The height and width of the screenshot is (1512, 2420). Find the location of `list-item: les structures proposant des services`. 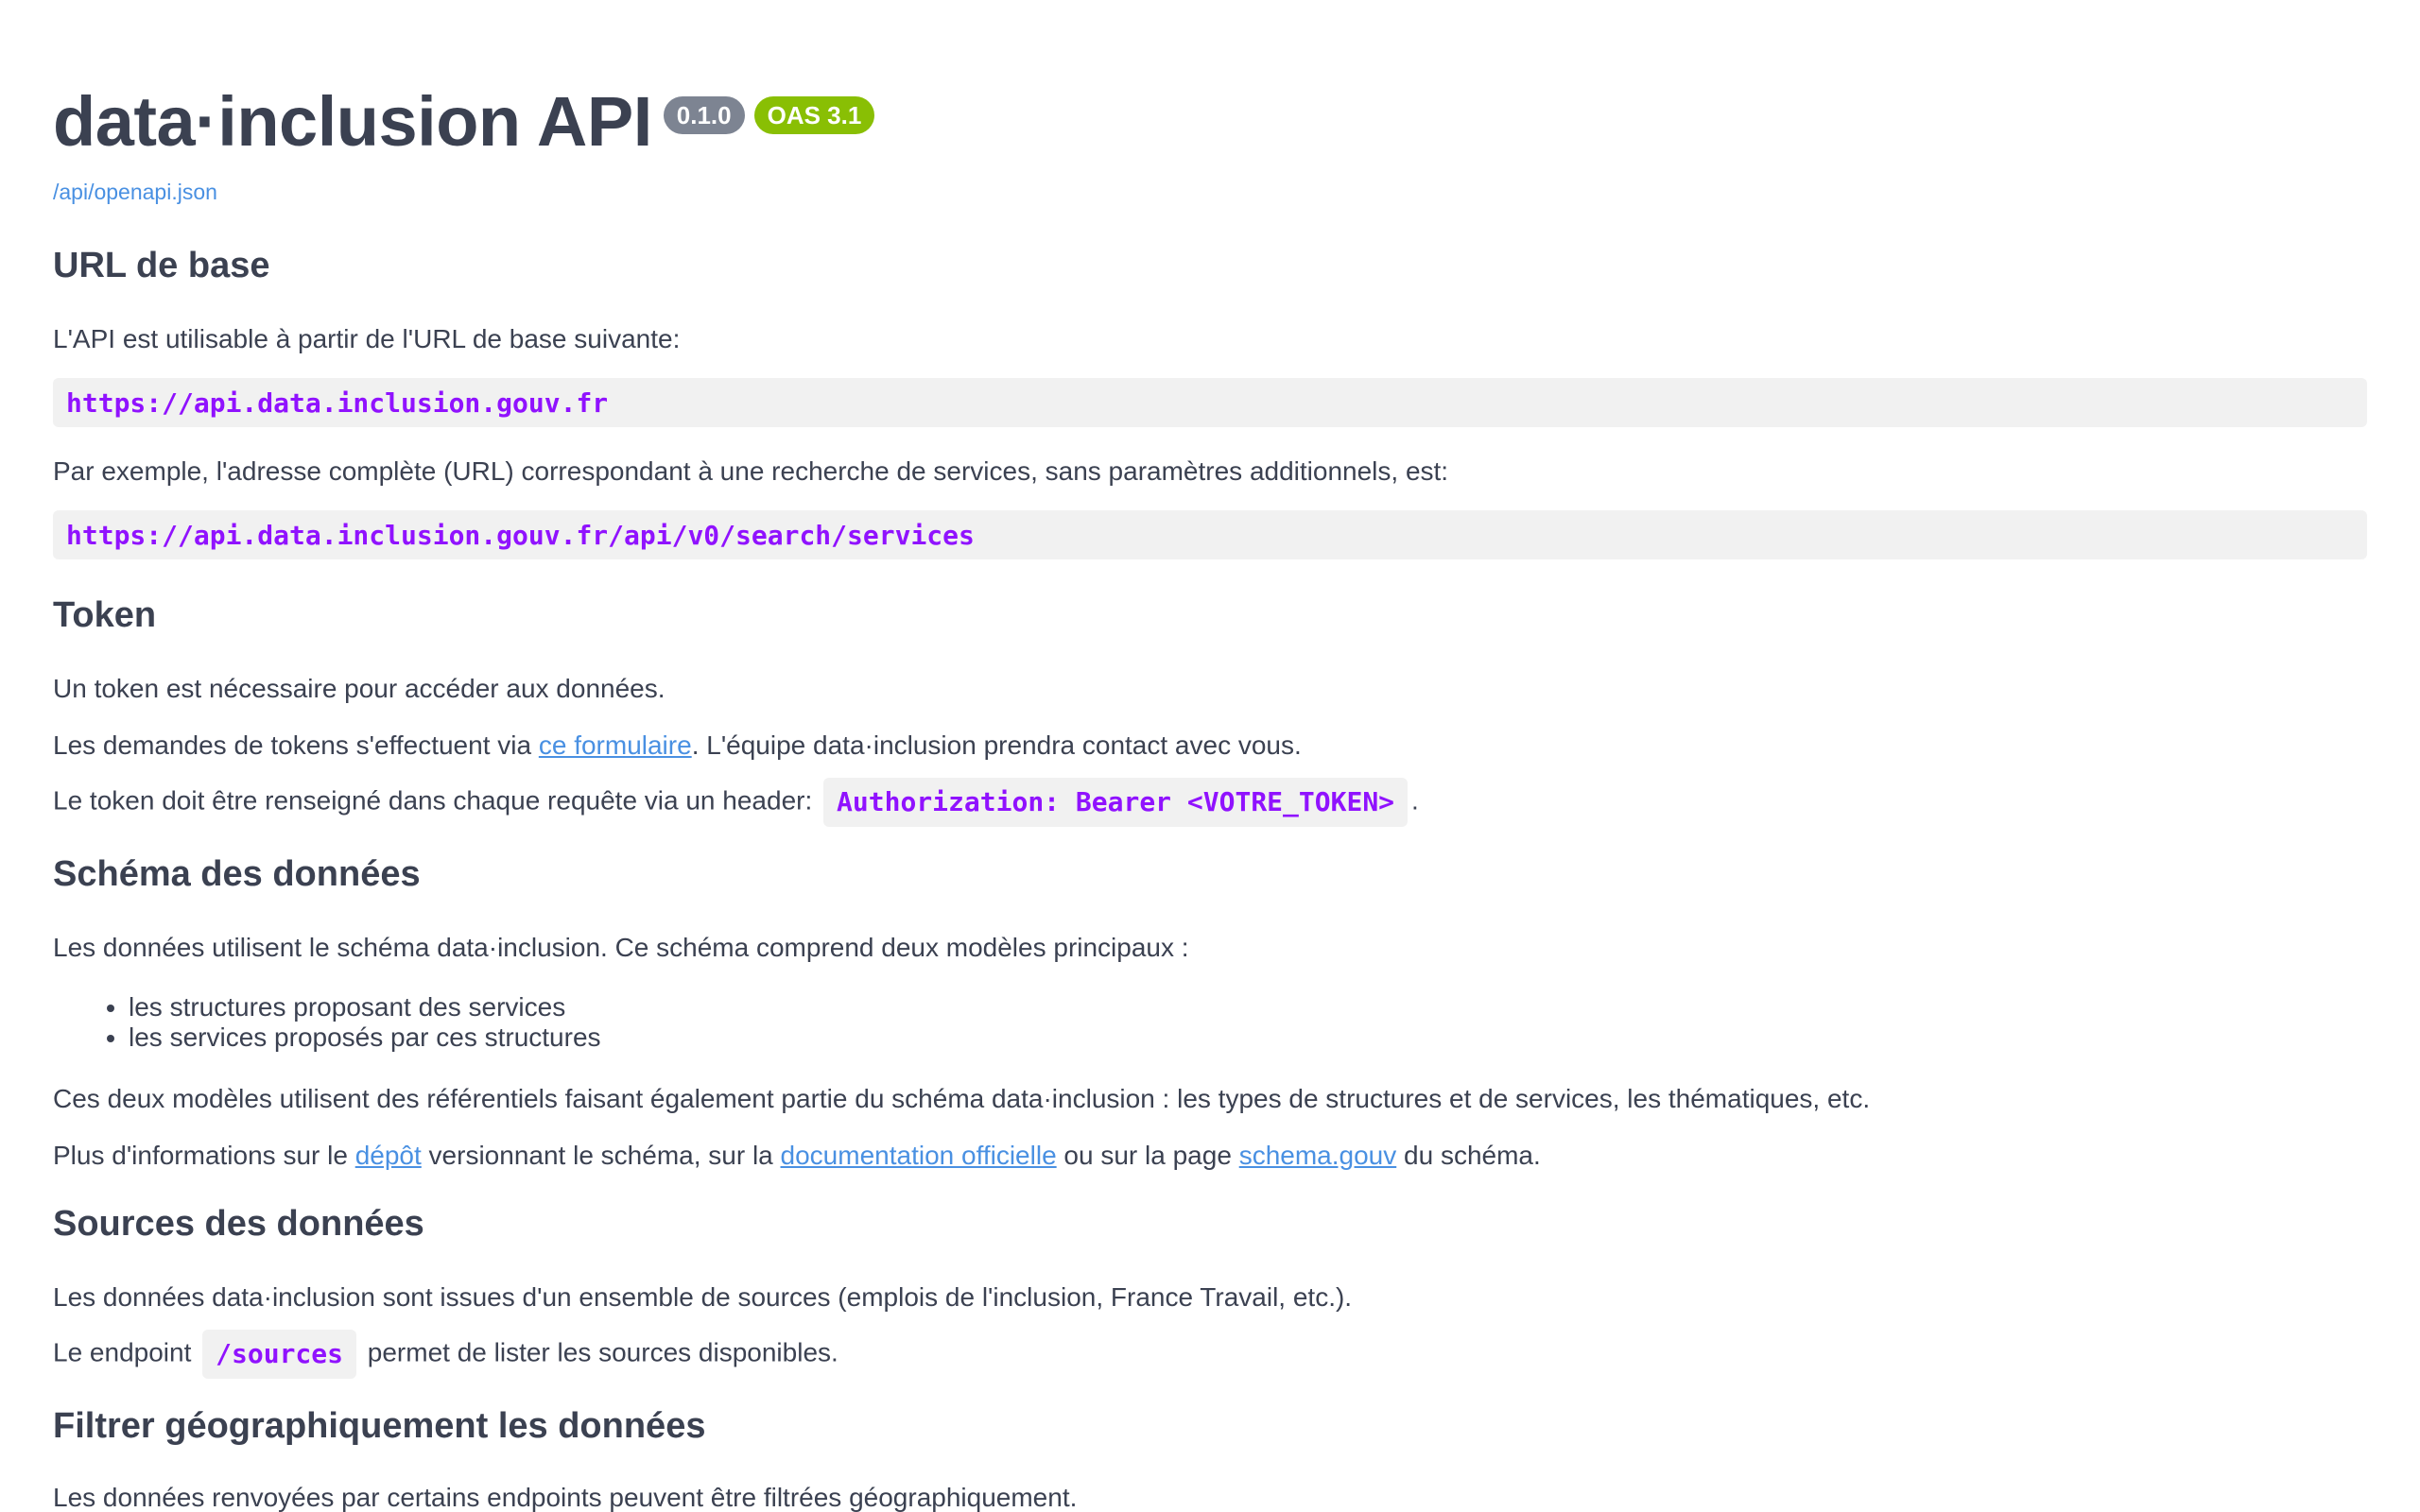

list-item: les structures proposant des services is located at coordinates (365, 1007).